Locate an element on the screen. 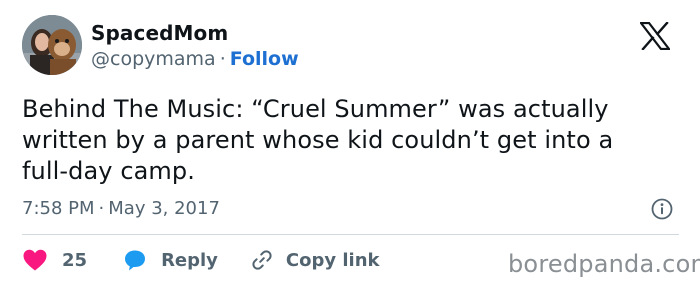 The height and width of the screenshot is (287, 700). tweet-time: 7:58 PM is located at coordinates (58, 208).